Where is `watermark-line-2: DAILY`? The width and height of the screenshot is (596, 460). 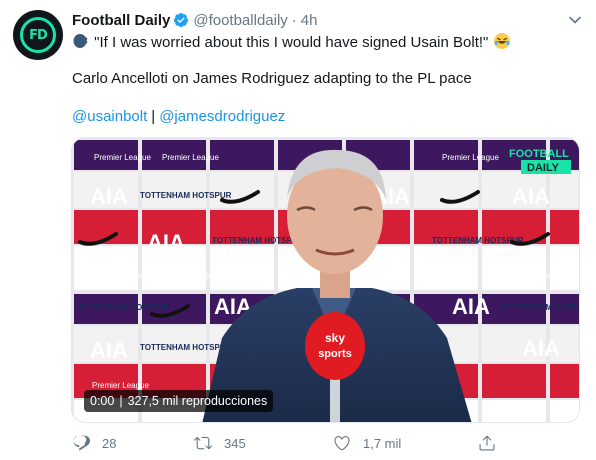
watermark-line-2: DAILY is located at coordinates (543, 168).